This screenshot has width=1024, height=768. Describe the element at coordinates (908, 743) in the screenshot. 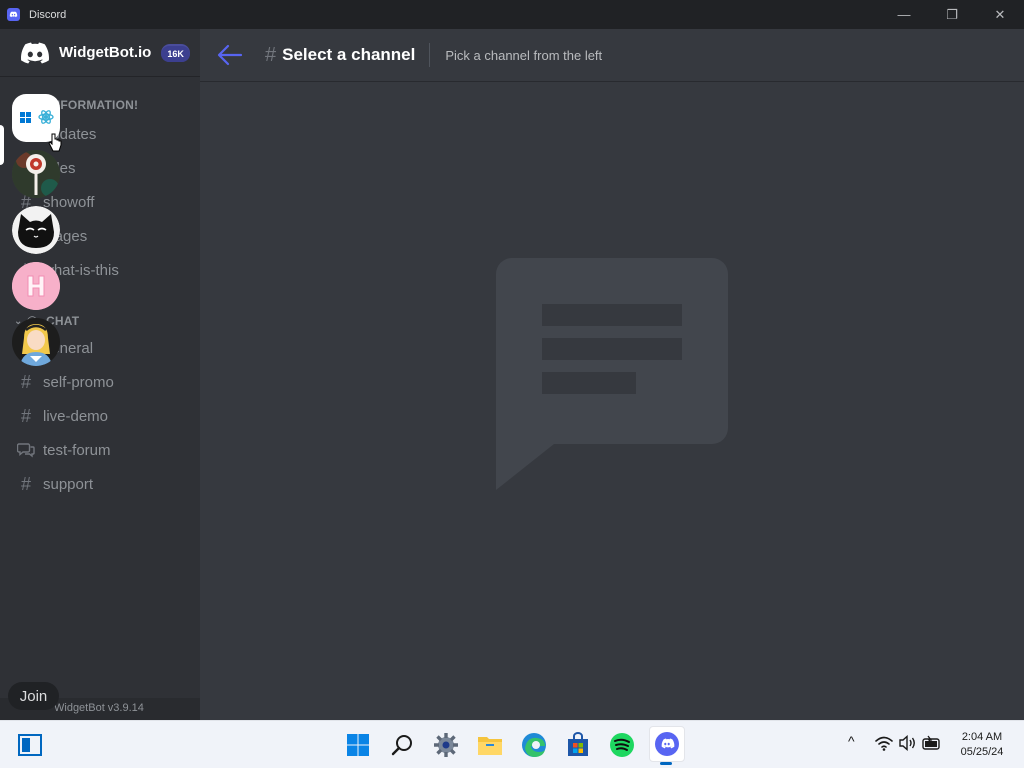

I see `volume-icon` at that location.